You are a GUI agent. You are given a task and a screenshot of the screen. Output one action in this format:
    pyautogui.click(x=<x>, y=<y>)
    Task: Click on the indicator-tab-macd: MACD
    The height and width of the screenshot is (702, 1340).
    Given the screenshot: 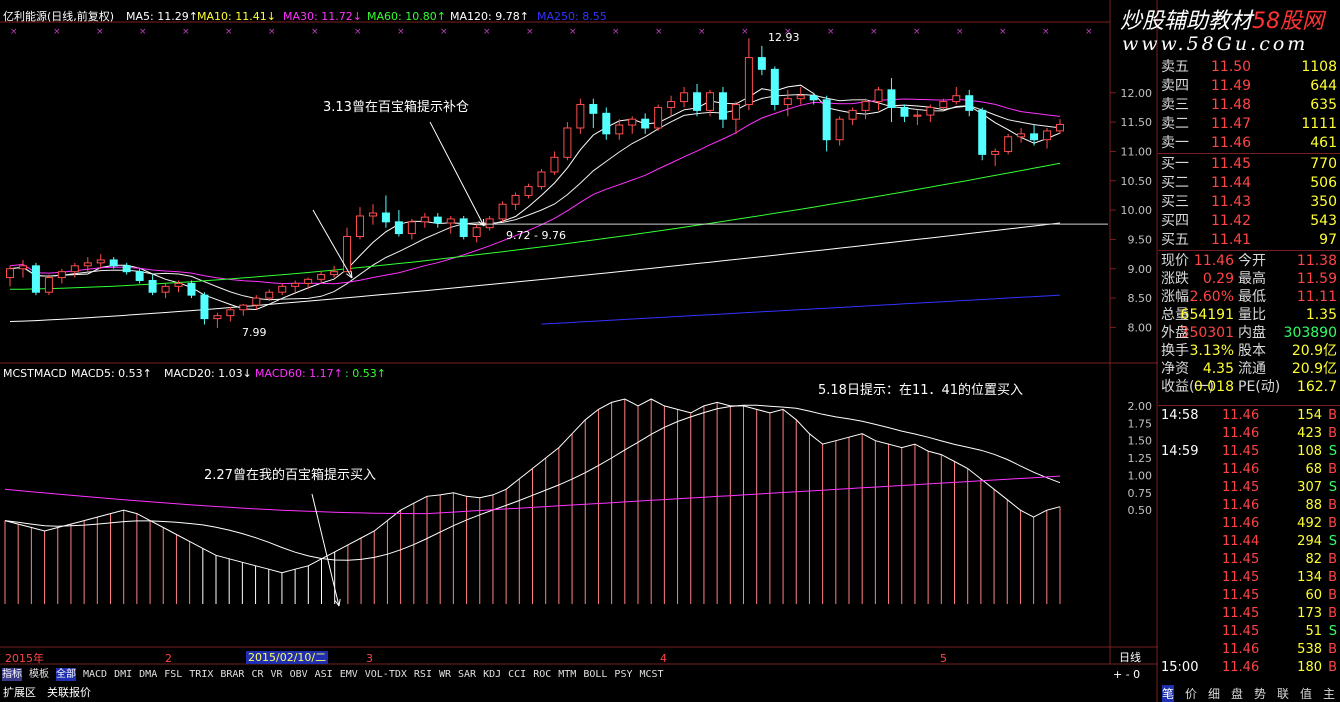 What is the action you would take?
    pyautogui.click(x=95, y=674)
    